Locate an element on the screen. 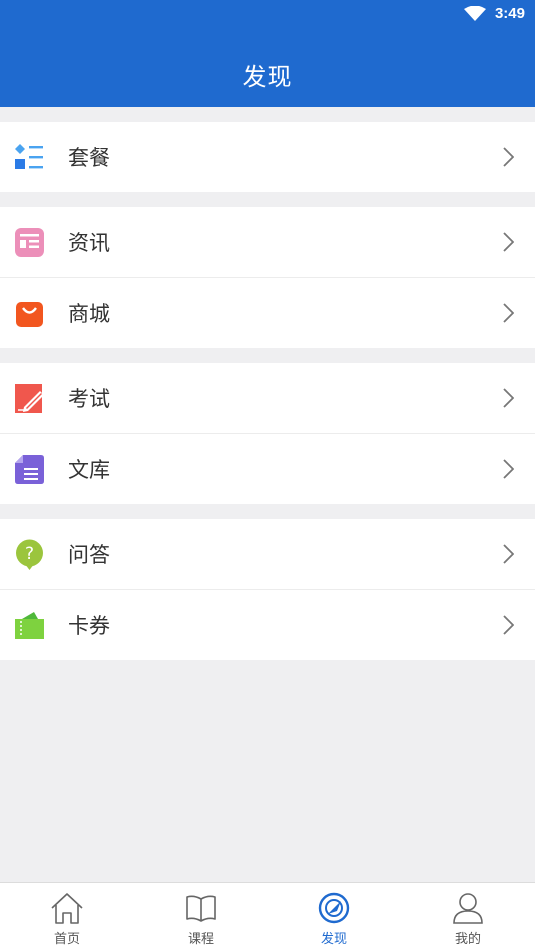 This screenshot has width=535, height=951. tab-courses: 课程 is located at coordinates (201, 917).